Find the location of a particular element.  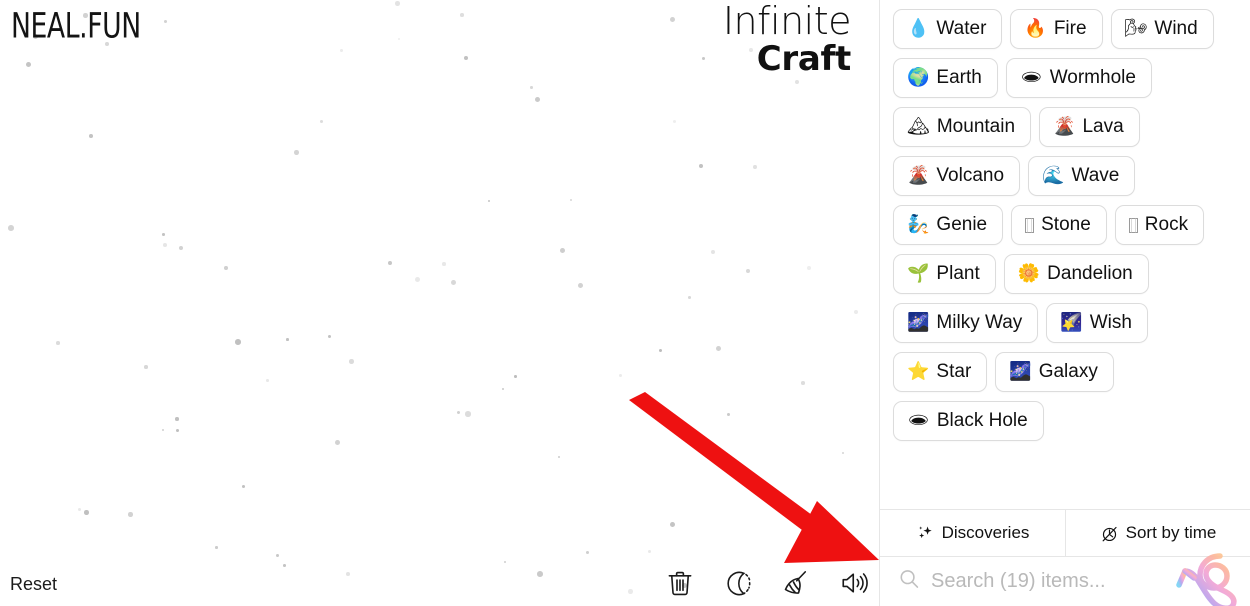

element-pill: Rock is located at coordinates (1159, 225).